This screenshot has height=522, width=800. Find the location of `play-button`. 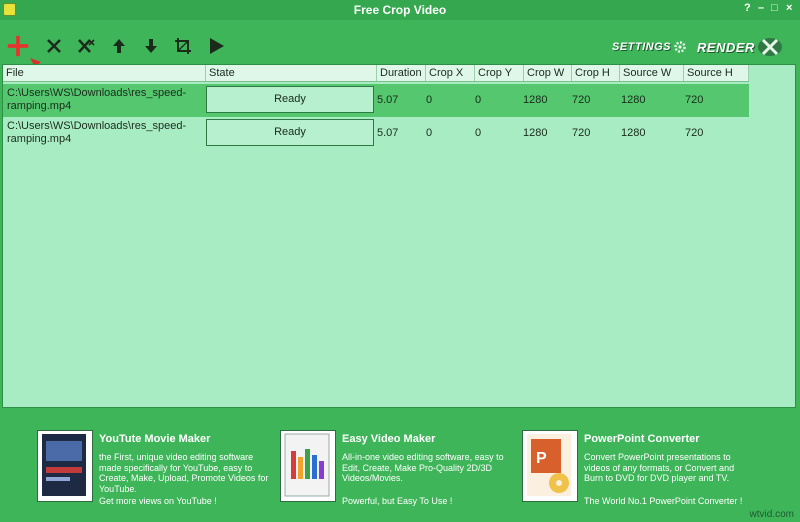

play-button is located at coordinates (216, 46).